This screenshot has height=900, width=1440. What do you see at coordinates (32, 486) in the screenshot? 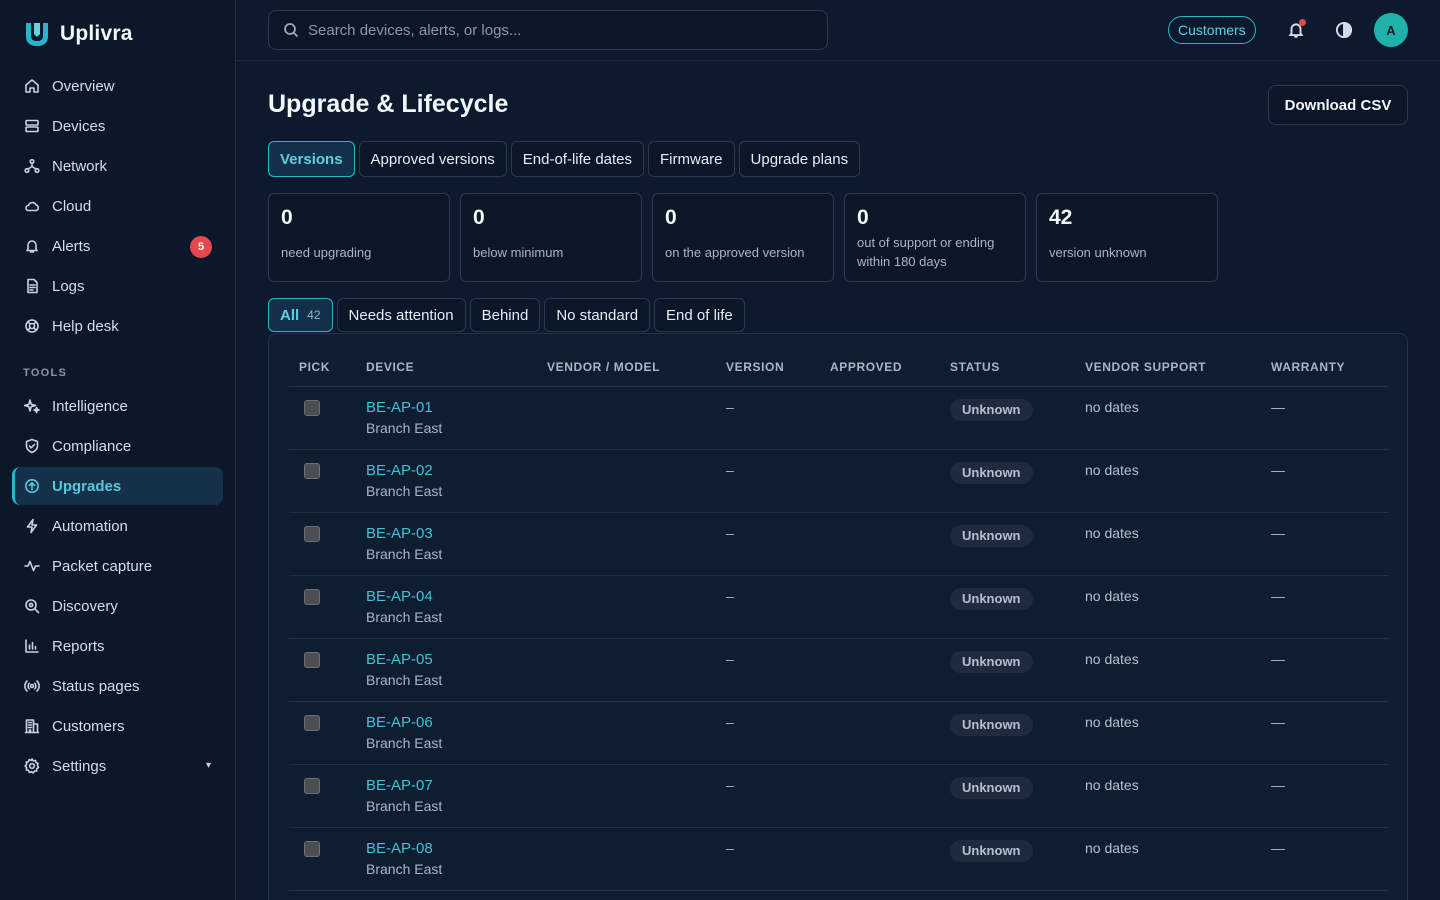
I see `upgrade-icon` at bounding box center [32, 486].